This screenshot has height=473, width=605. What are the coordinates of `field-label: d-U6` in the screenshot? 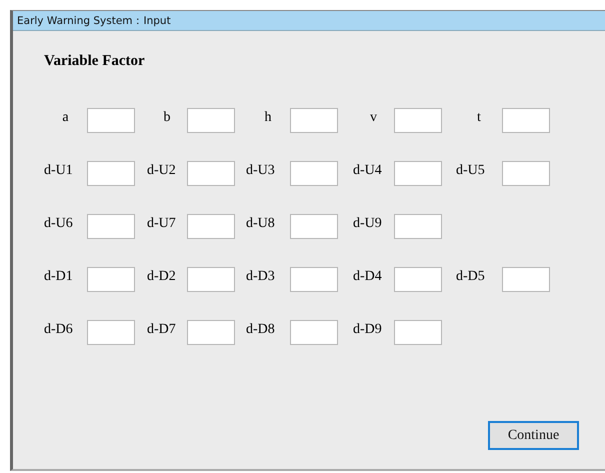 It's located at (59, 224).